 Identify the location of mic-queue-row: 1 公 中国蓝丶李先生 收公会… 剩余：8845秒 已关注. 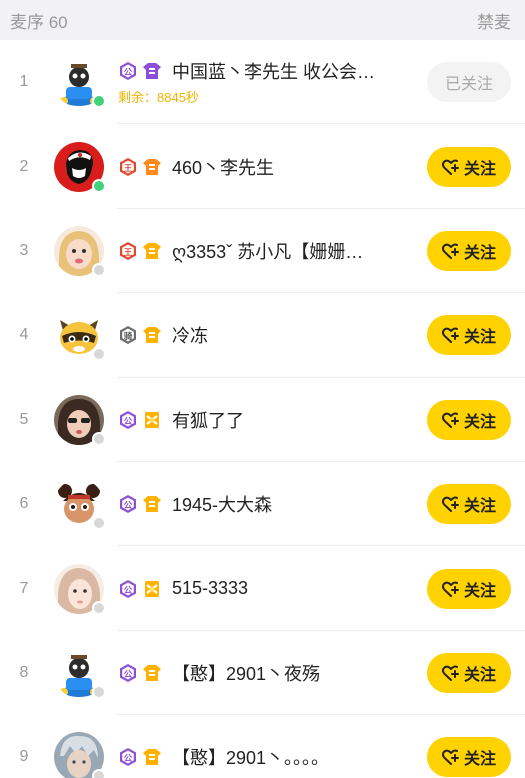
(262, 82).